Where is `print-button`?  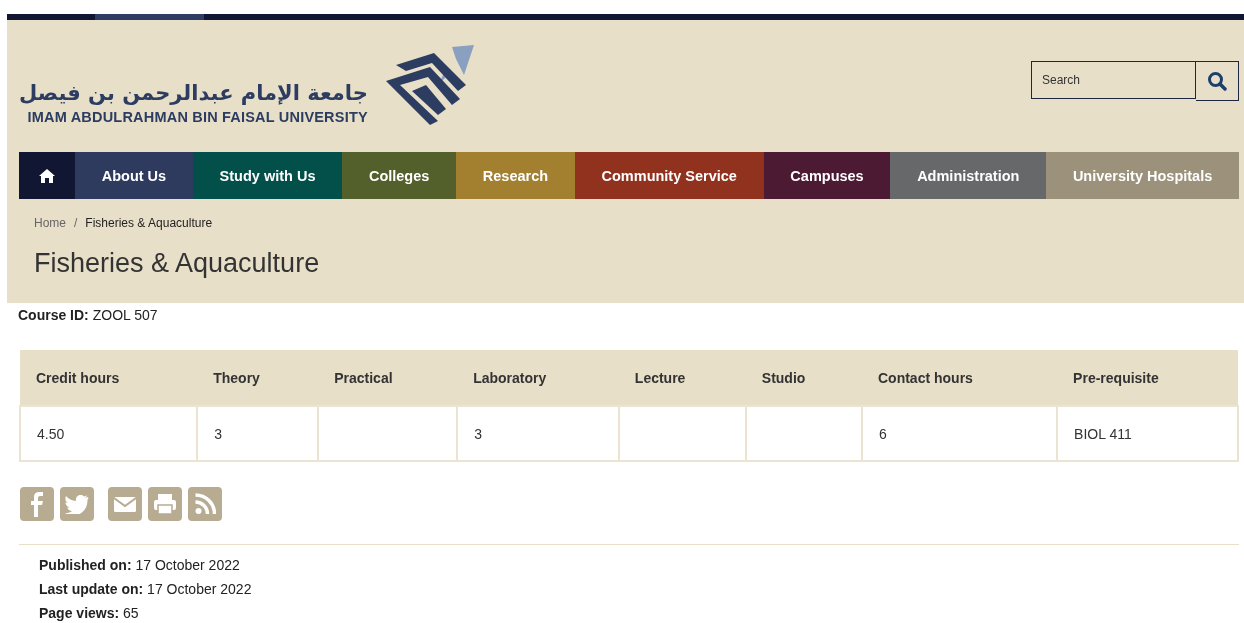
print-button is located at coordinates (165, 504).